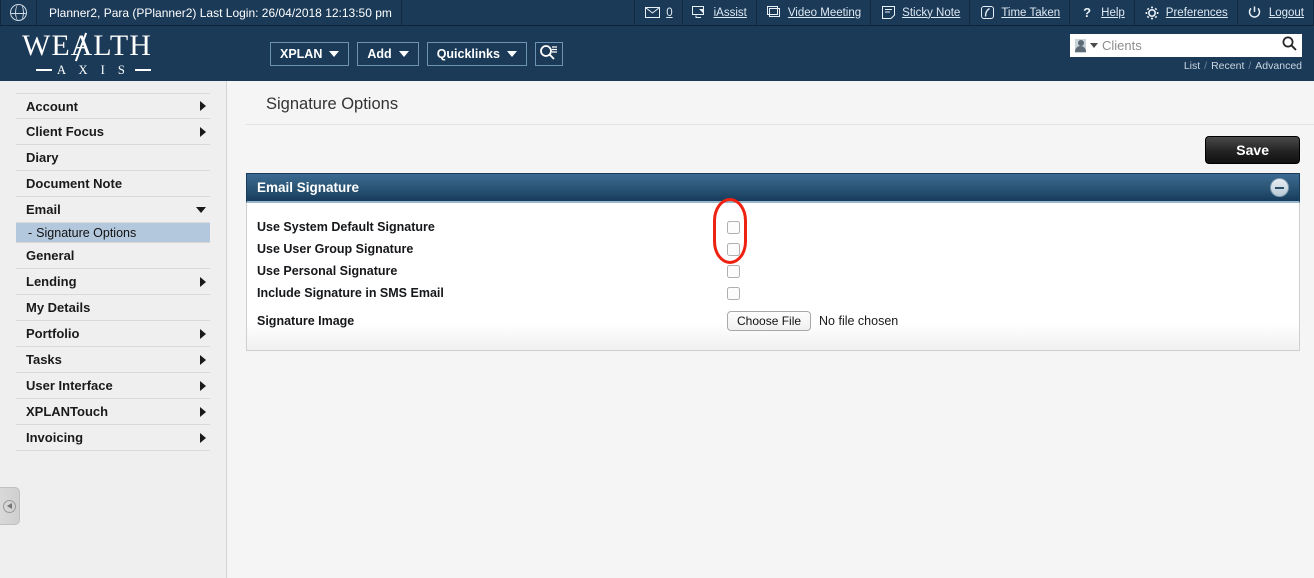 This screenshot has height=578, width=1314. I want to click on logout-button: Logout, so click(1275, 12).